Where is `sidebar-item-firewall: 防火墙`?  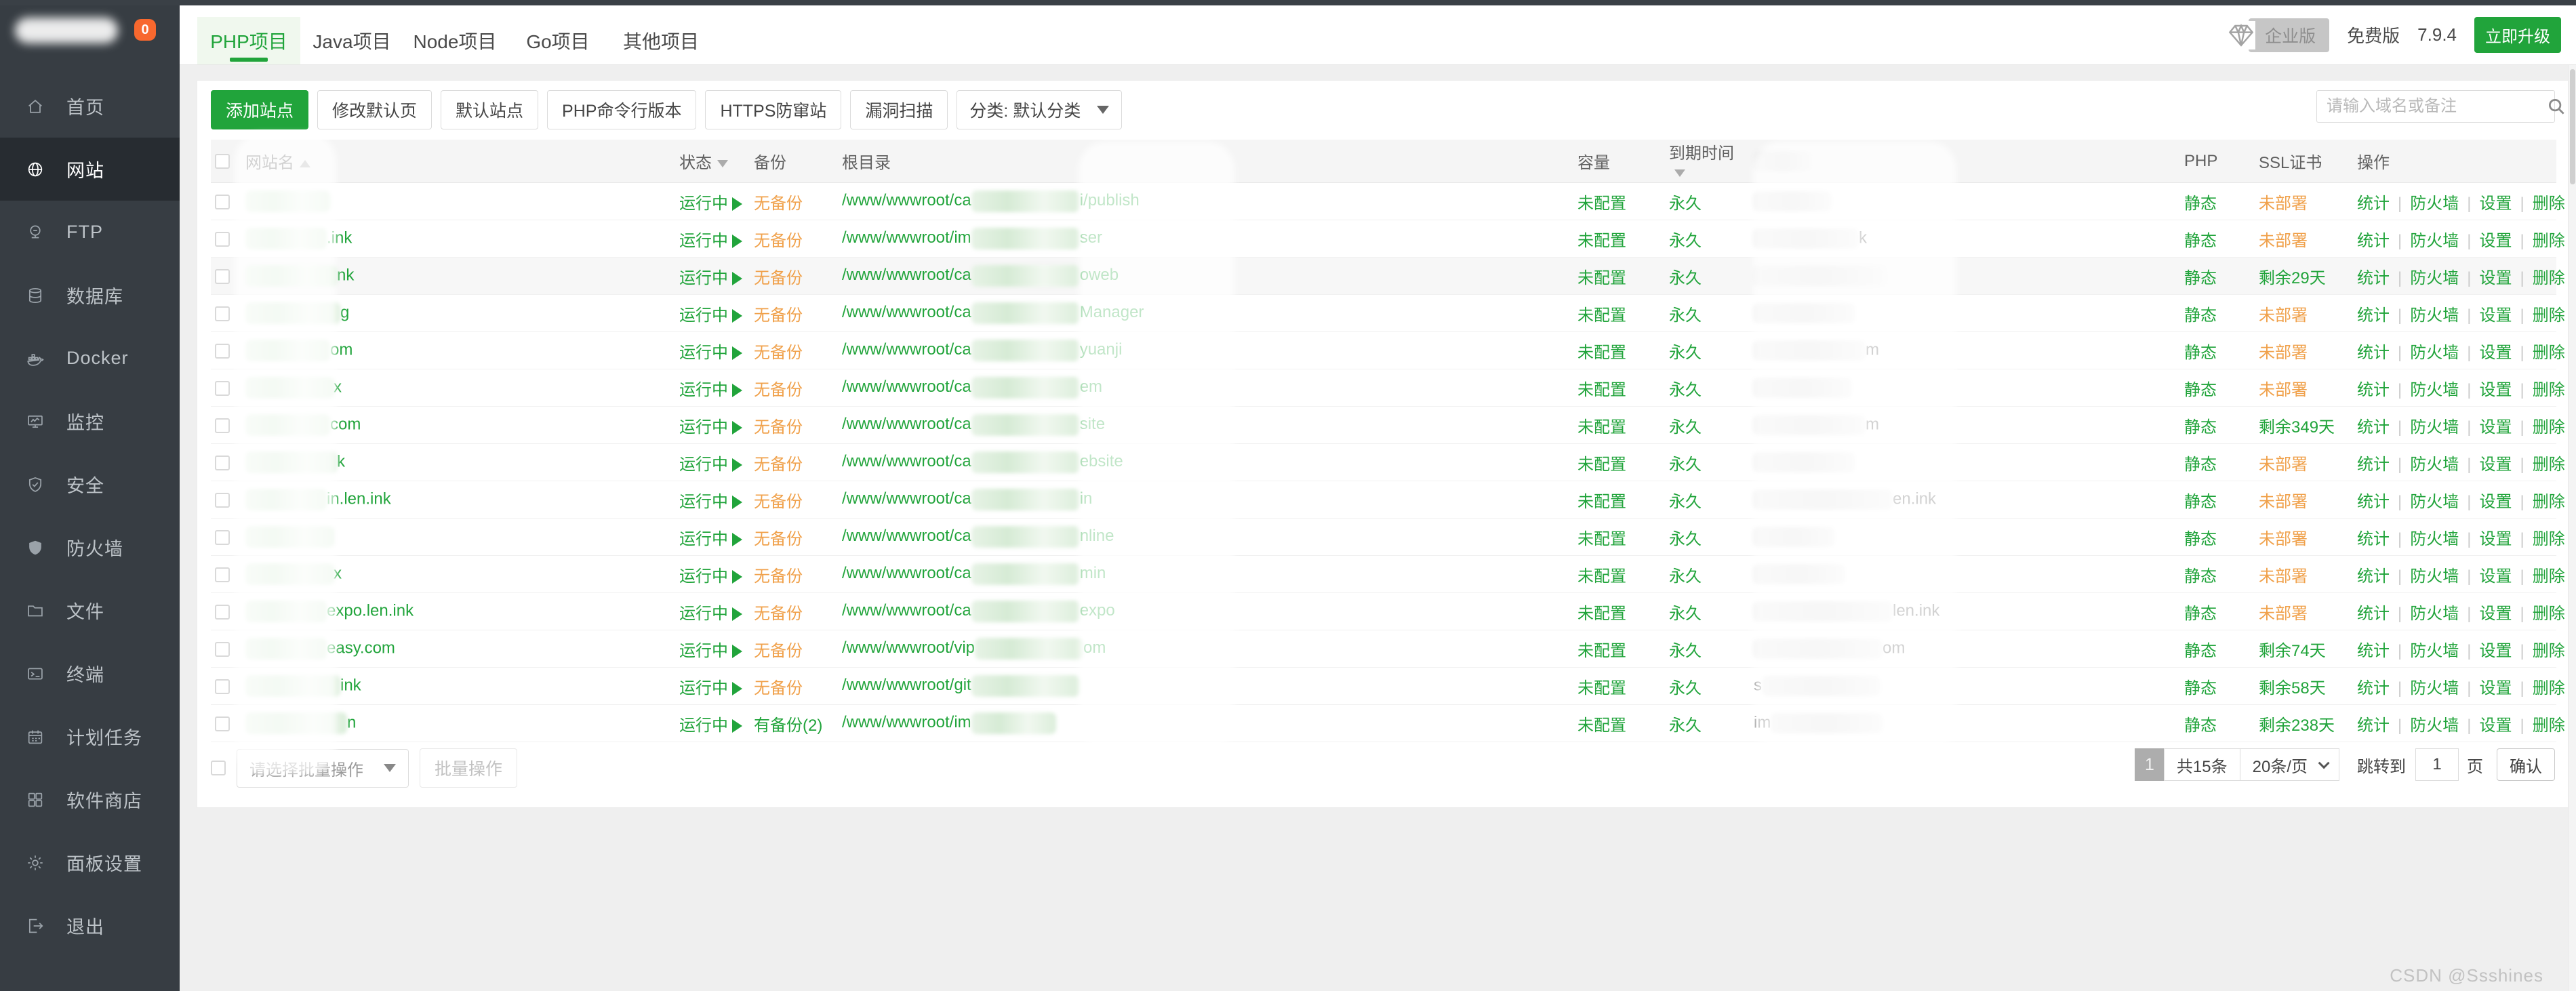 sidebar-item-firewall: 防火墙 is located at coordinates (90, 547).